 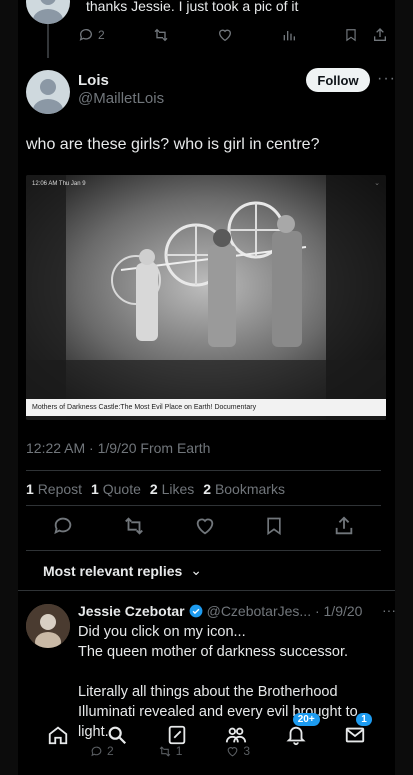 What do you see at coordinates (206, 734) in the screenshot?
I see `bottom-navigation: 20+ 1` at bounding box center [206, 734].